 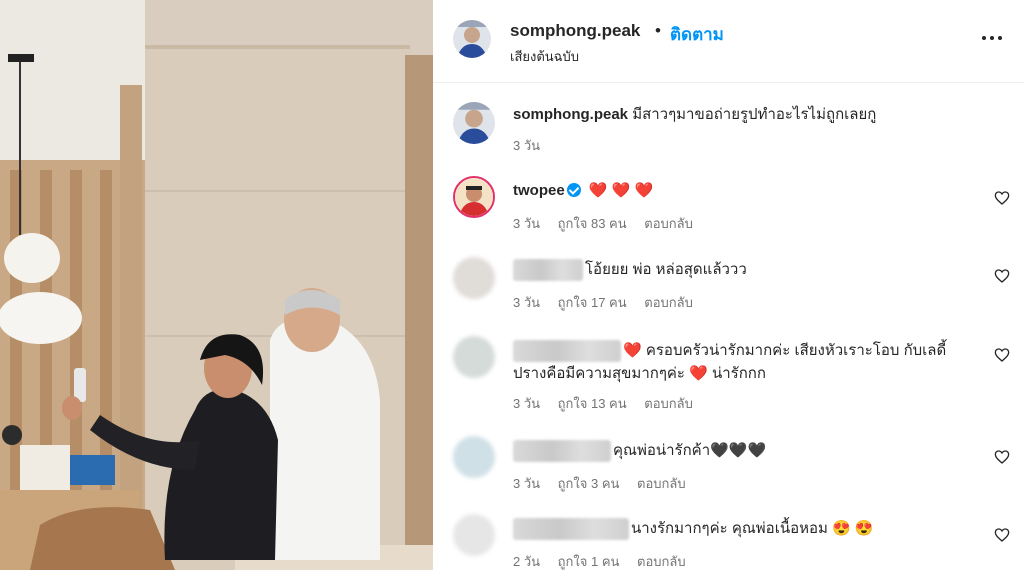 I want to click on comment-username: twopee, so click(x=539, y=190).